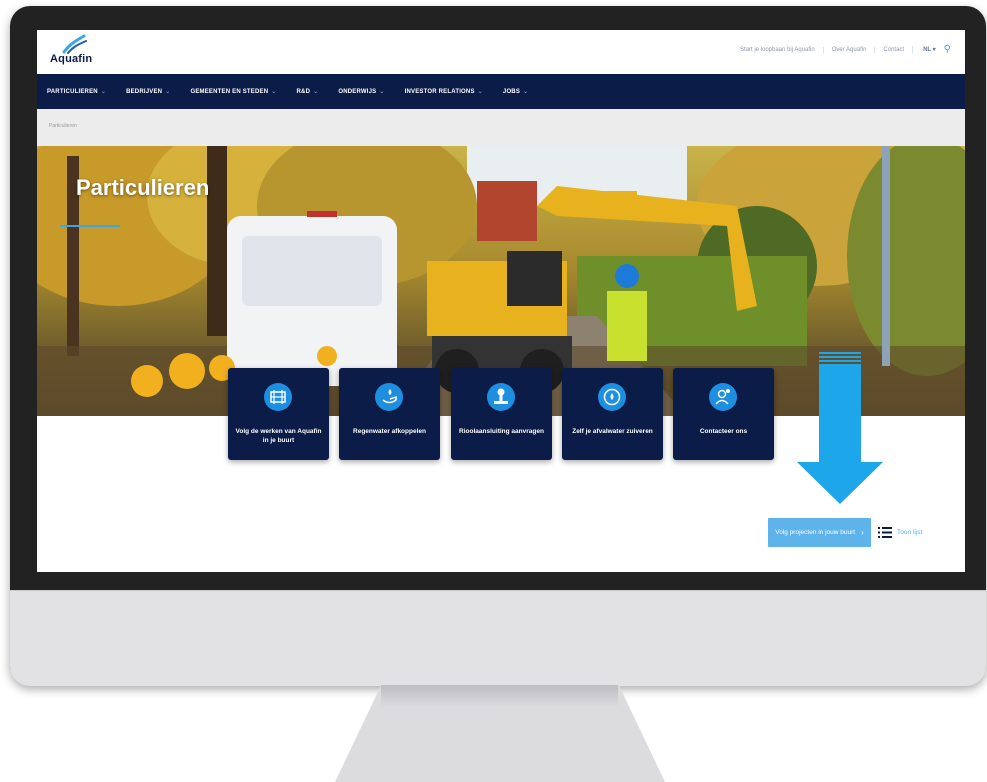 The image size is (987, 782). Describe the element at coordinates (278, 397) in the screenshot. I see `road-works-icon` at that location.